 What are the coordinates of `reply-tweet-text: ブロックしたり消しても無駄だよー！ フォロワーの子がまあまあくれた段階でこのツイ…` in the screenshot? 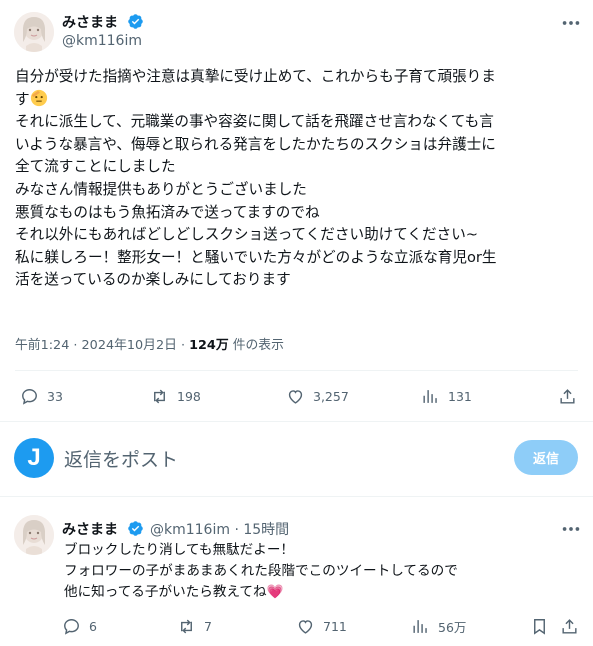 It's located at (261, 571).